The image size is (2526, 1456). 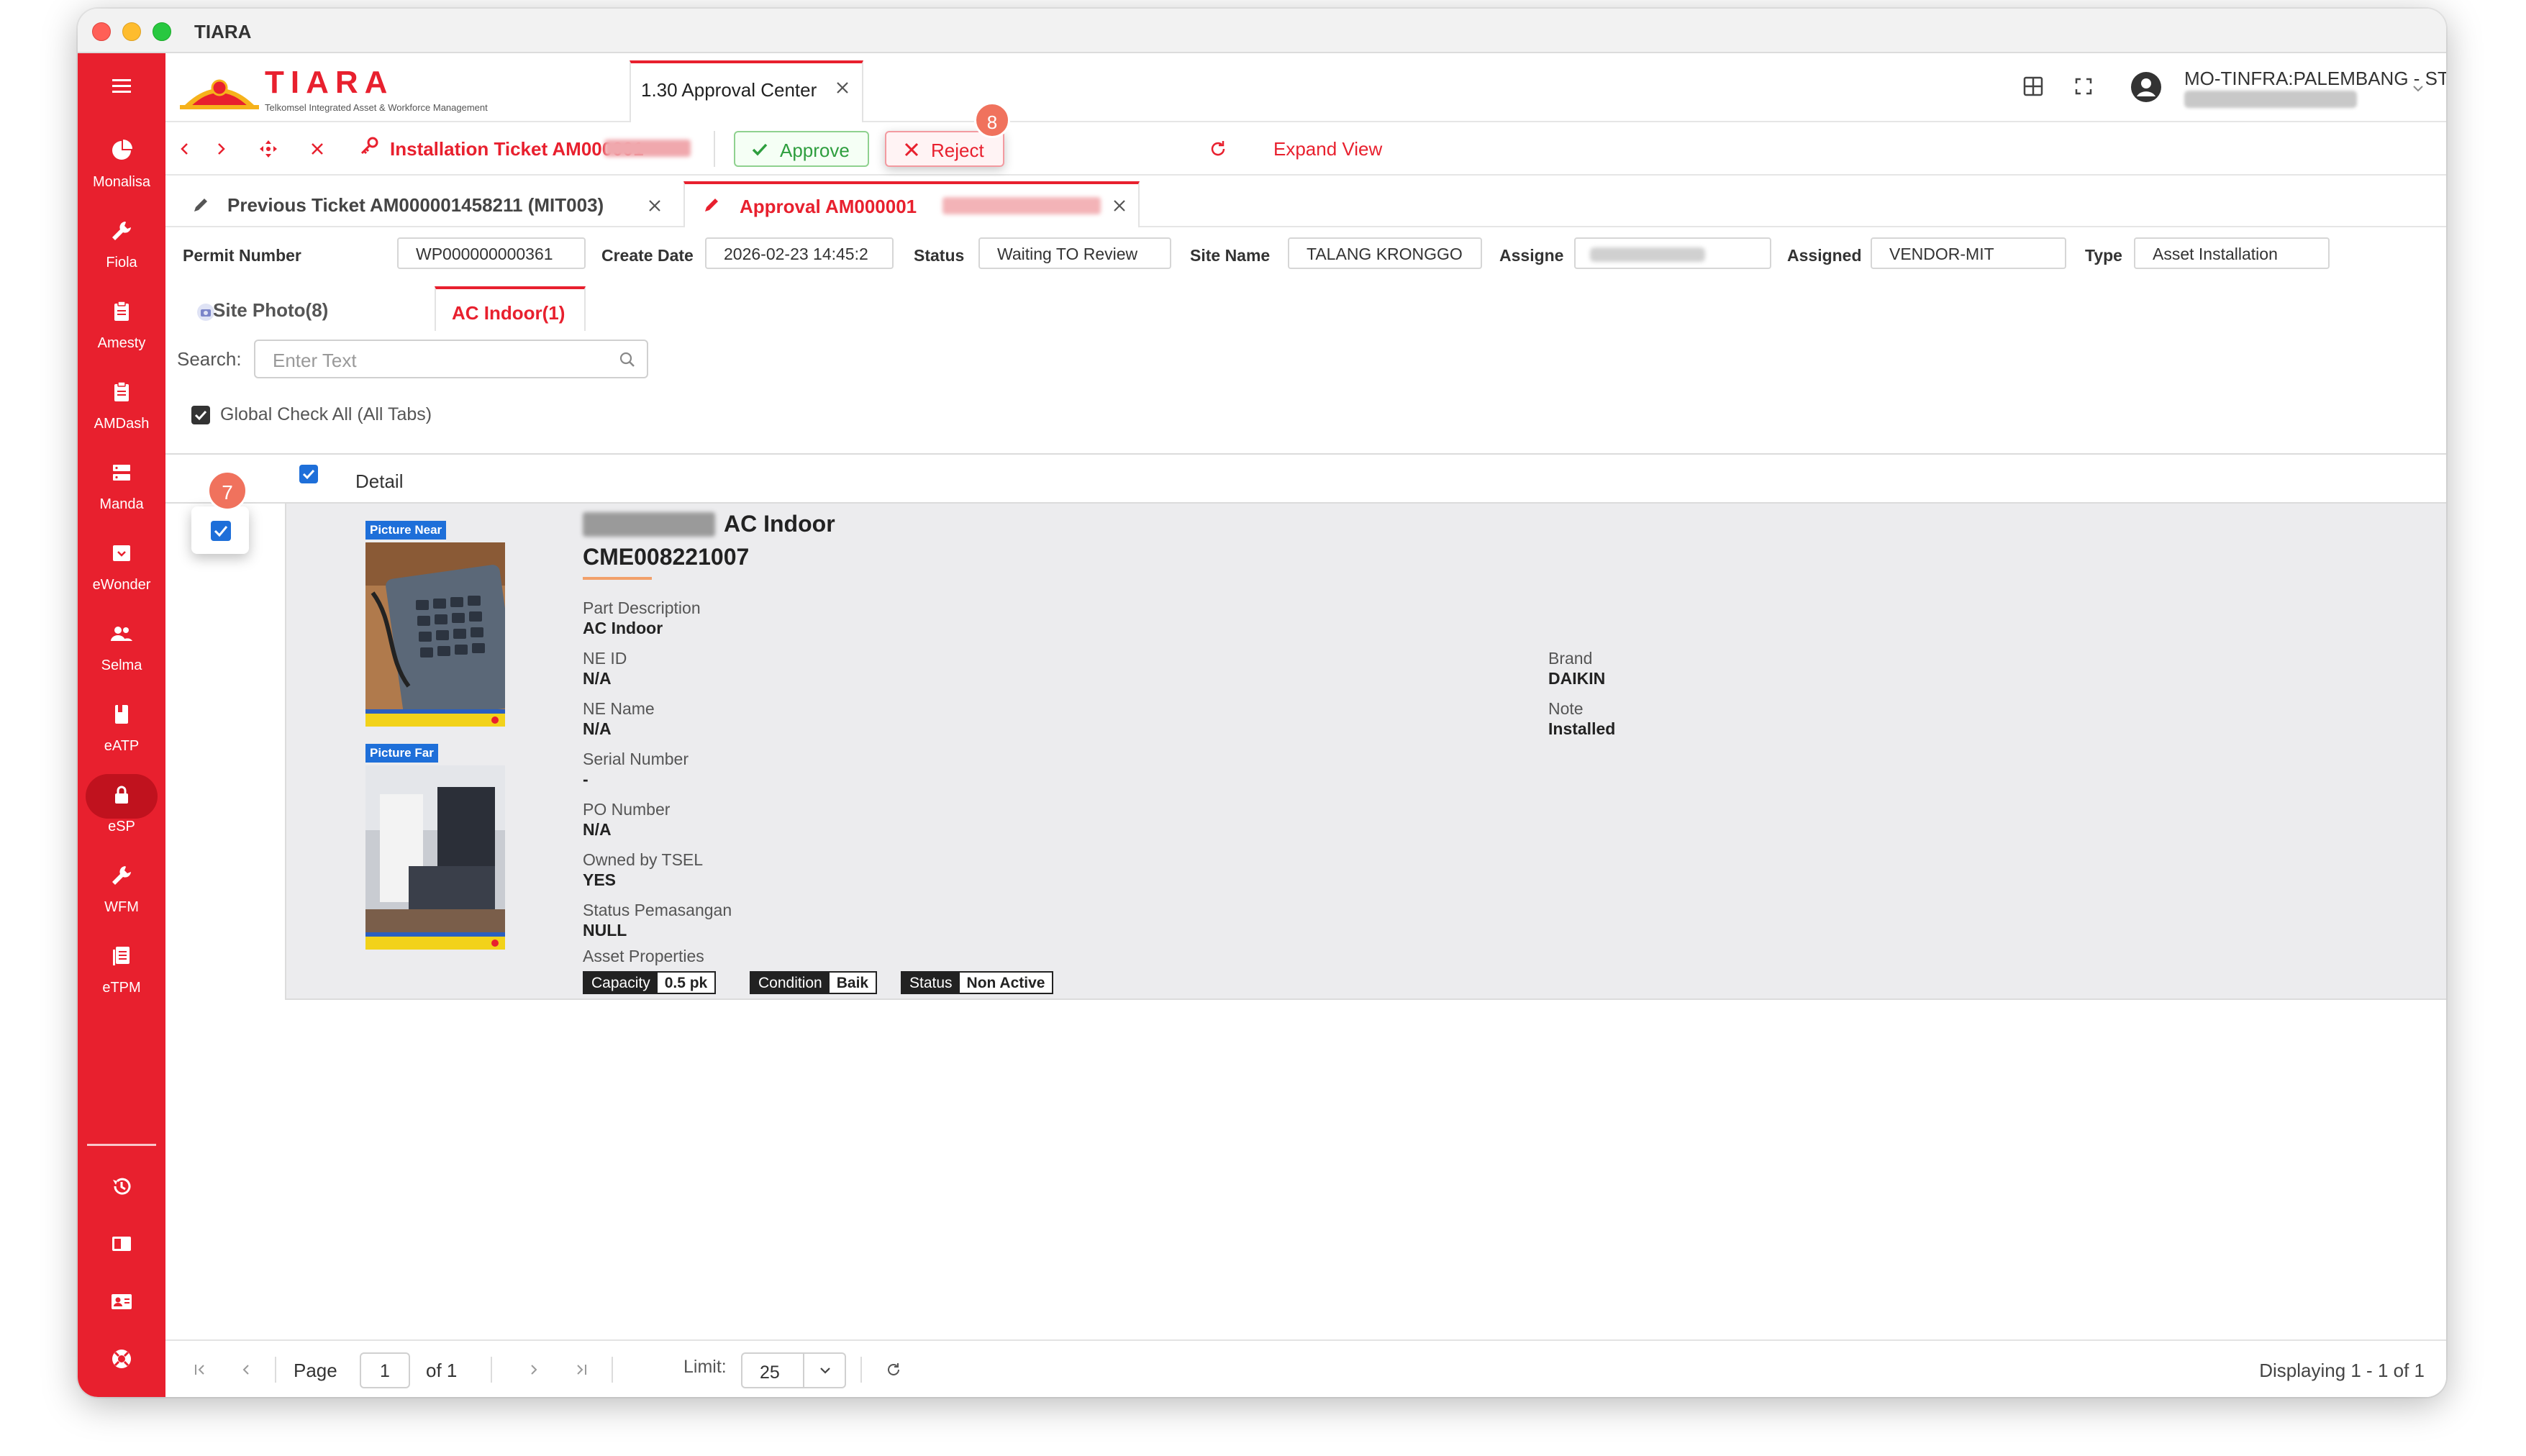 What do you see at coordinates (1074, 253) in the screenshot?
I see `status-field: Waiting TO Review` at bounding box center [1074, 253].